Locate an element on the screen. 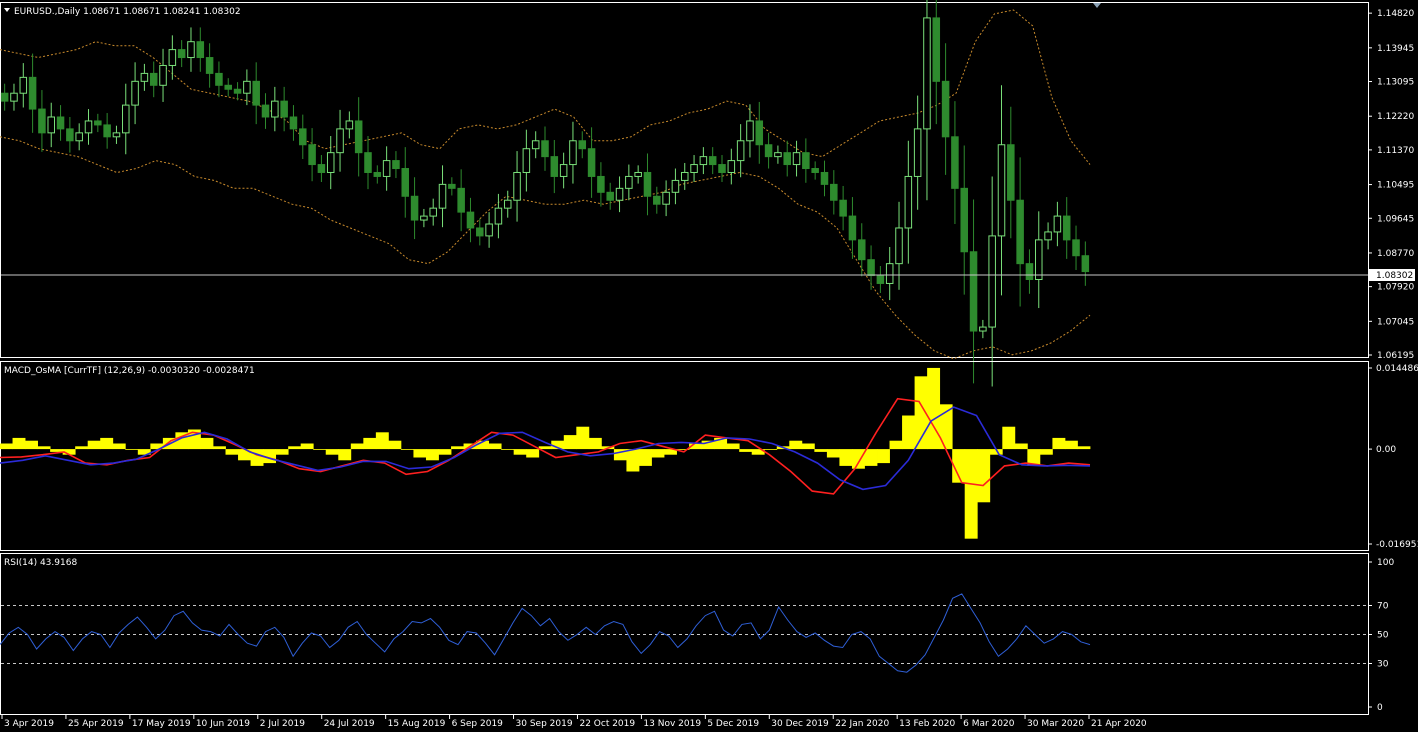  time-tick-label: 15 Aug 2019 is located at coordinates (417, 724).